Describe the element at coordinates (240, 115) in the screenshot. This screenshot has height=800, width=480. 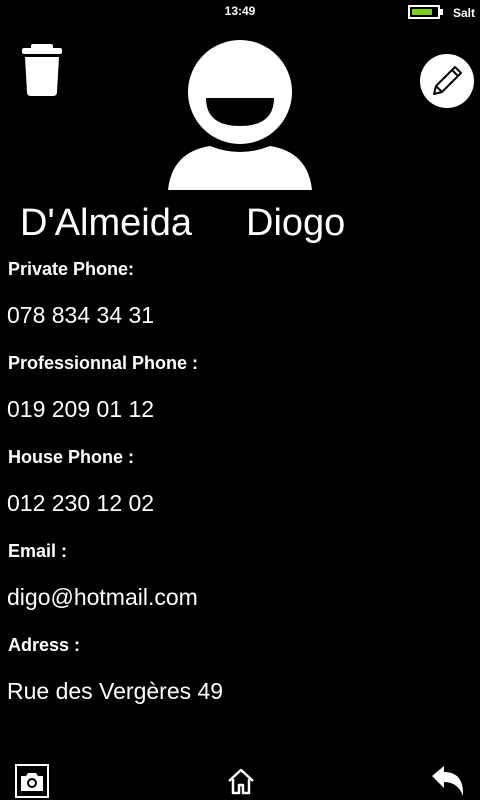
I see `avatar-icon` at that location.